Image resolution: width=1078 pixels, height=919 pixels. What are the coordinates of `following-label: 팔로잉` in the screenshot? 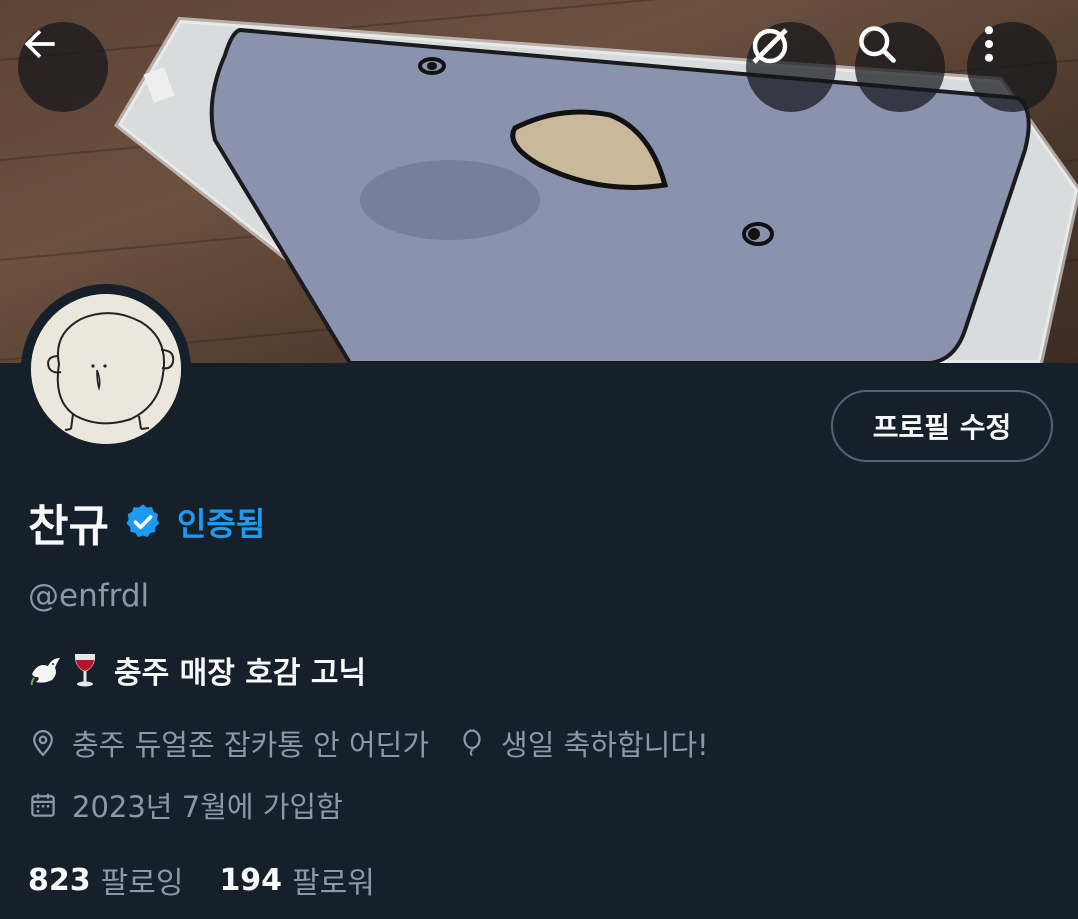 It's located at (142, 883).